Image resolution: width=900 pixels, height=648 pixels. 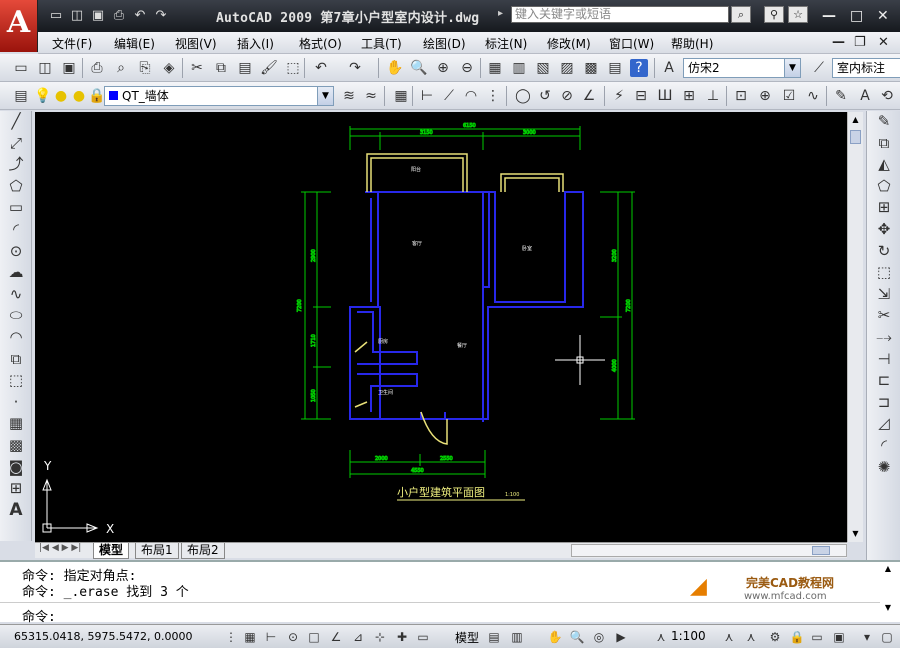 What do you see at coordinates (493, 96) in the screenshot?
I see `dim-ordinate-icon: ⋮` at bounding box center [493, 96].